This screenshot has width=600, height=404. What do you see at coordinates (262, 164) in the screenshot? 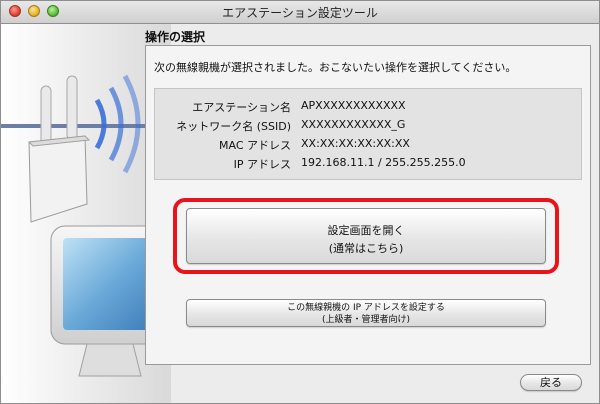
I see `info-label: IP アドレス` at bounding box center [262, 164].